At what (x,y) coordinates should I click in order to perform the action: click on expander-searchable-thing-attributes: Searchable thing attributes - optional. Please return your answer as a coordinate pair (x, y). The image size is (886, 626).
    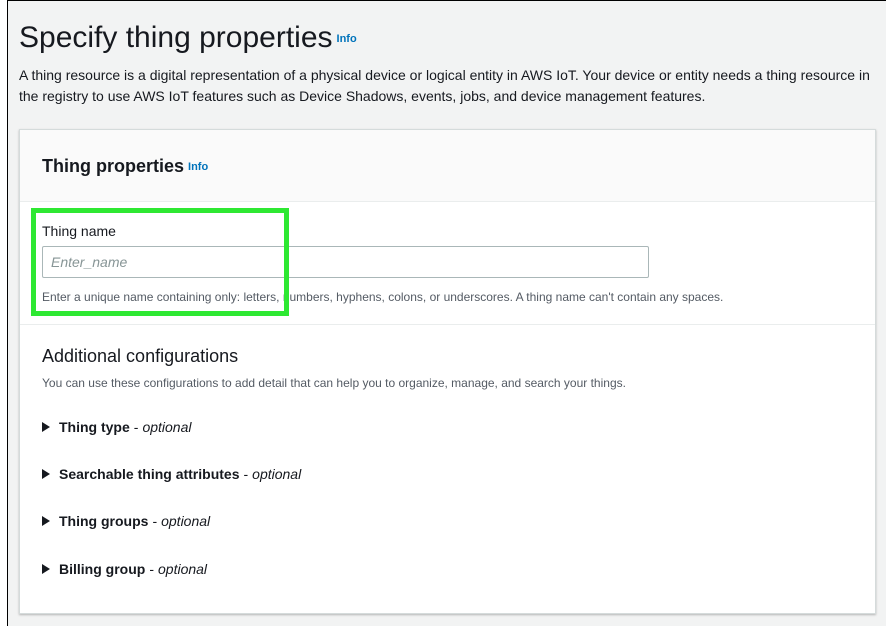
    Looking at the image, I should click on (171, 474).